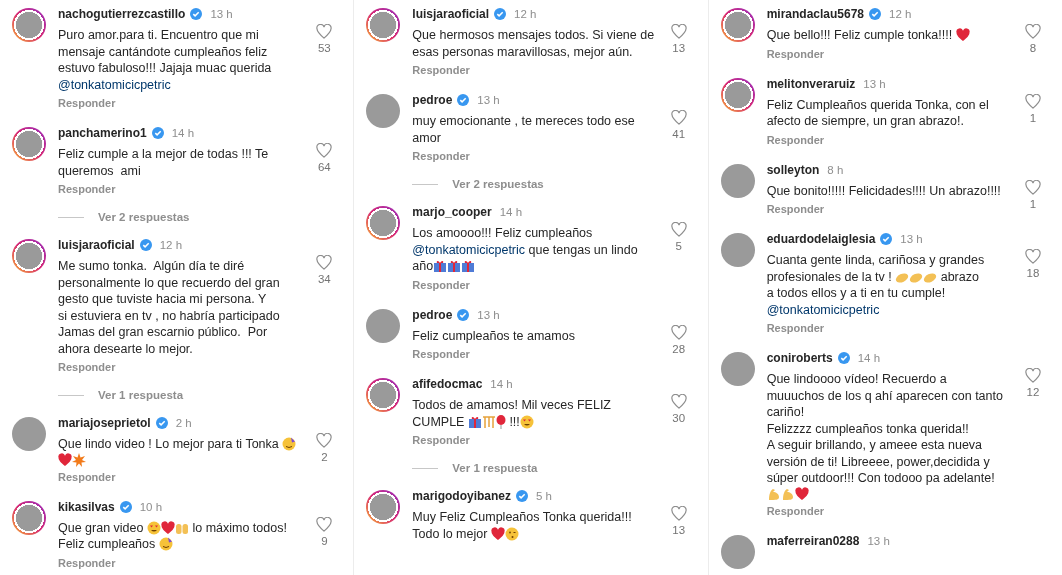  Describe the element at coordinates (582, 249) in the screenshot. I see `comment-text: que tengas un lindo` at that location.